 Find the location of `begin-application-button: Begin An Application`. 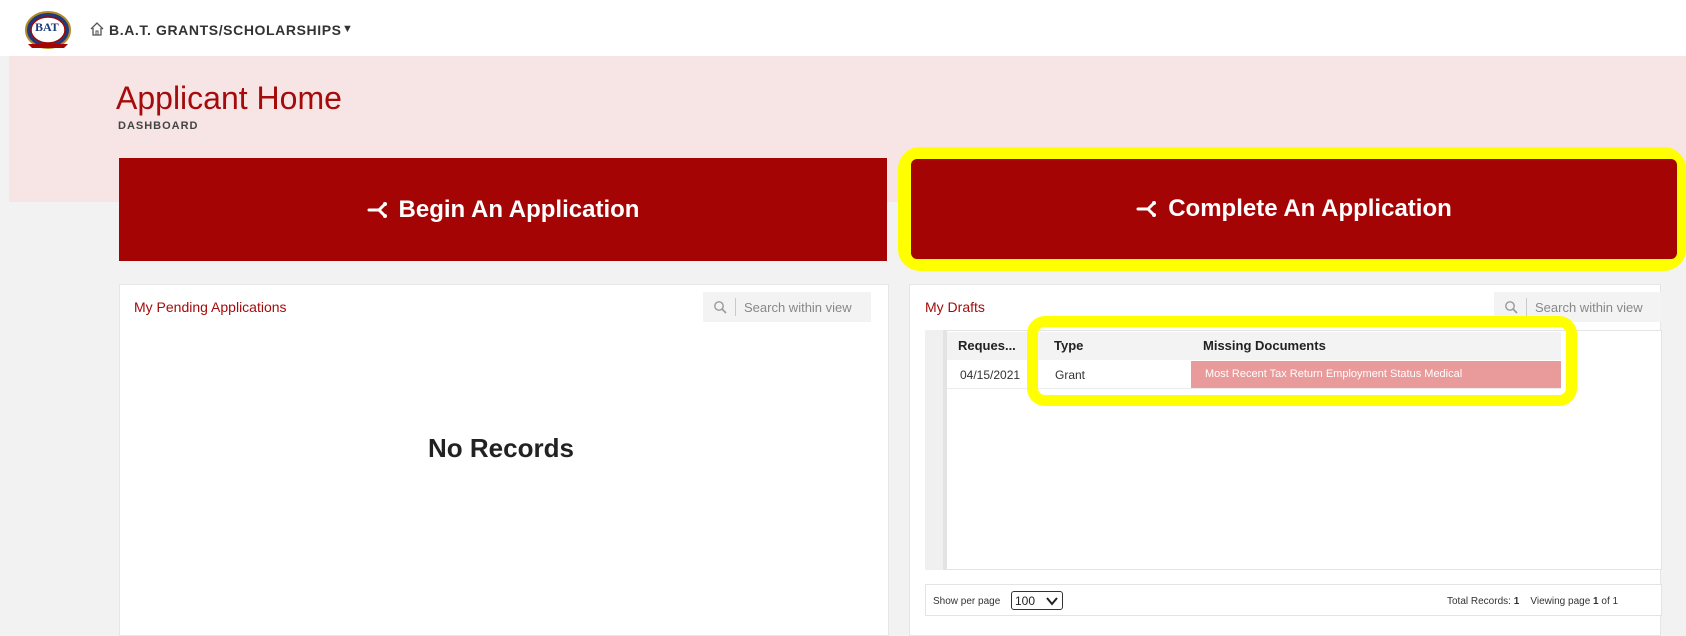

begin-application-button: Begin An Application is located at coordinates (503, 209).